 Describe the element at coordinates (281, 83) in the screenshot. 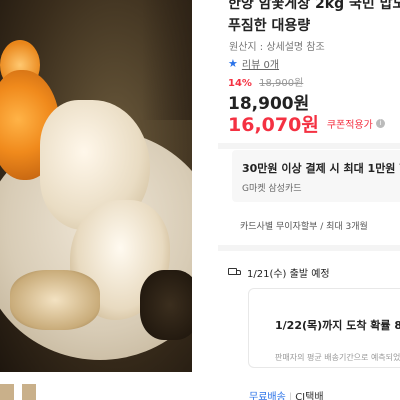

I see `original-price: 18,900원` at that location.